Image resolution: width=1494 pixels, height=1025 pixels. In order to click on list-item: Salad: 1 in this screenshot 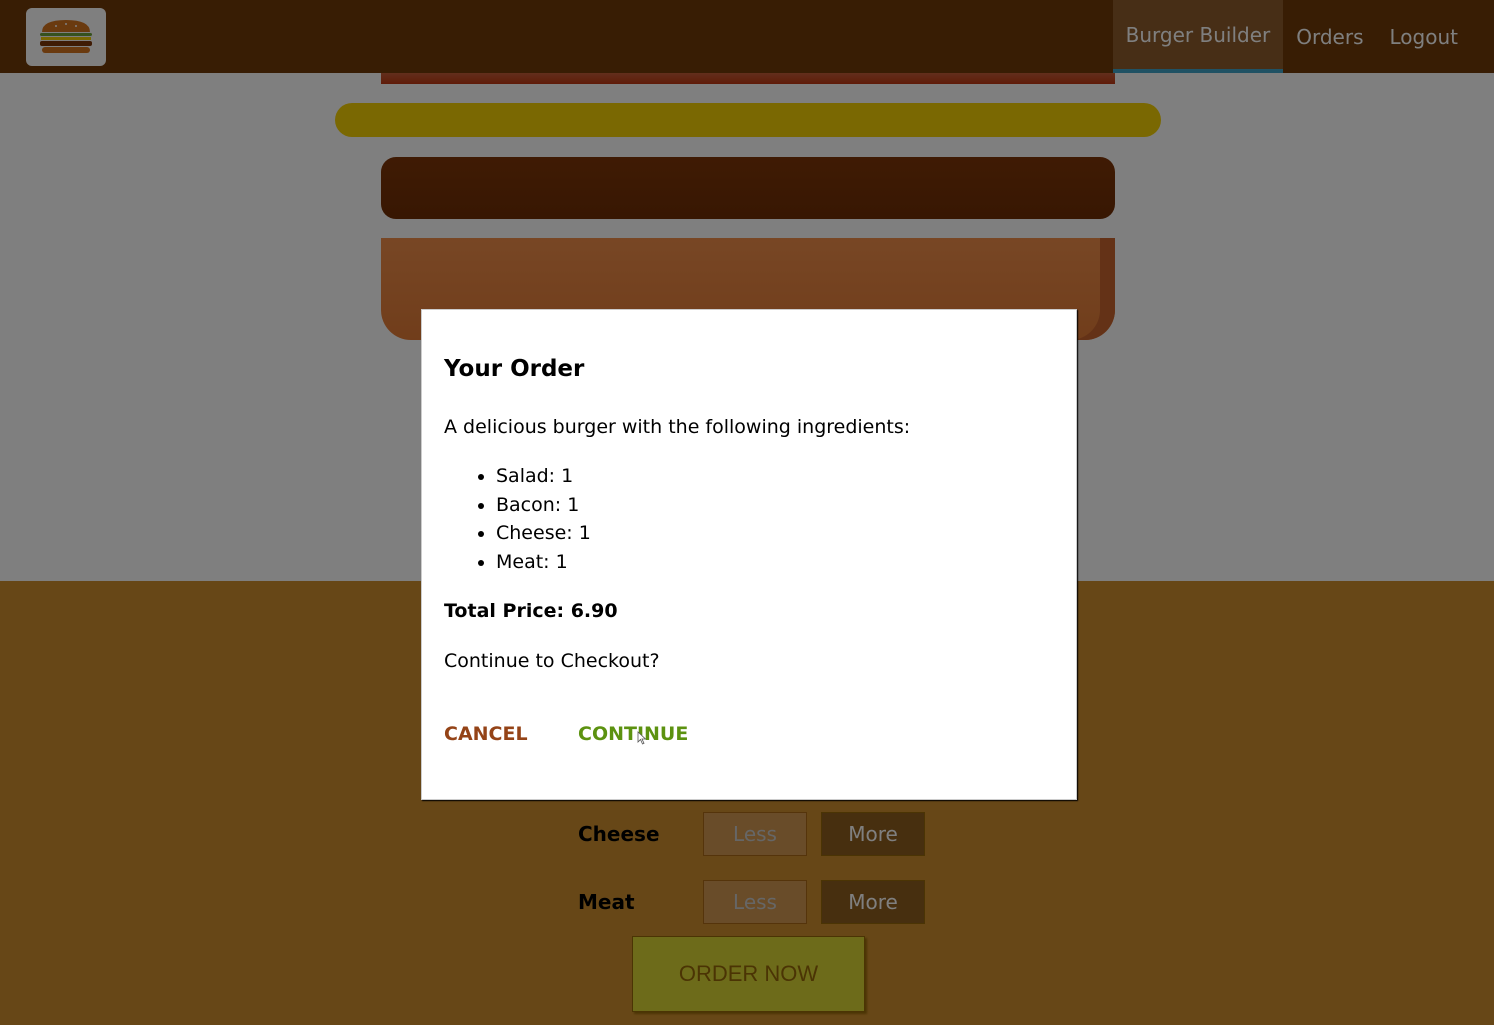, I will do `click(543, 476)`.